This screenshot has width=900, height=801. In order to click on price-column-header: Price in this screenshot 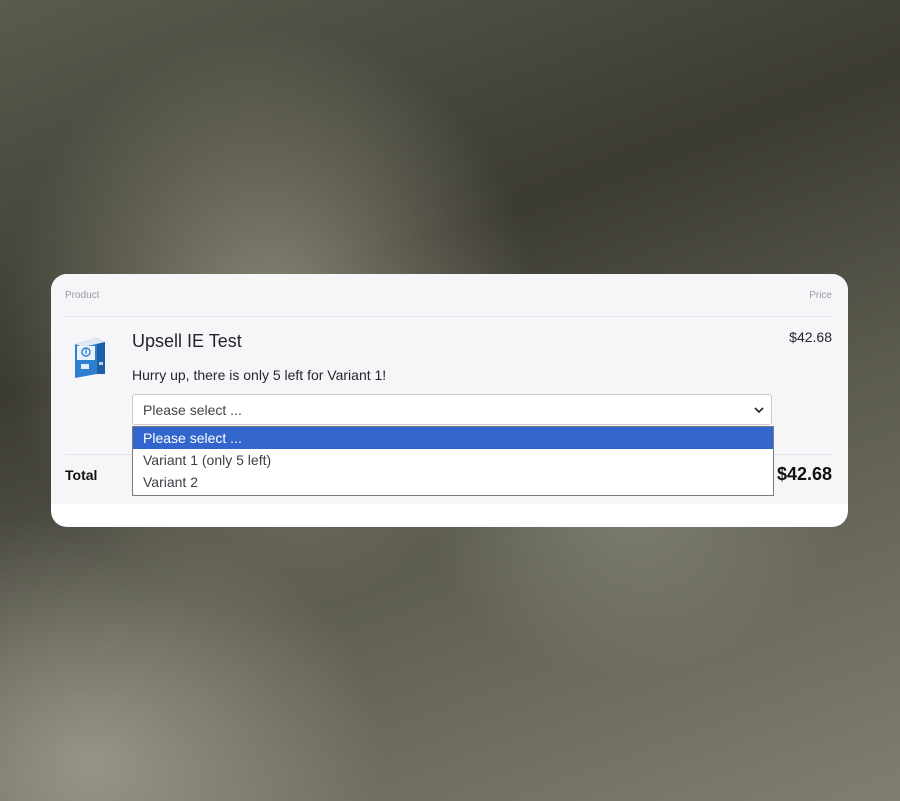, I will do `click(820, 295)`.